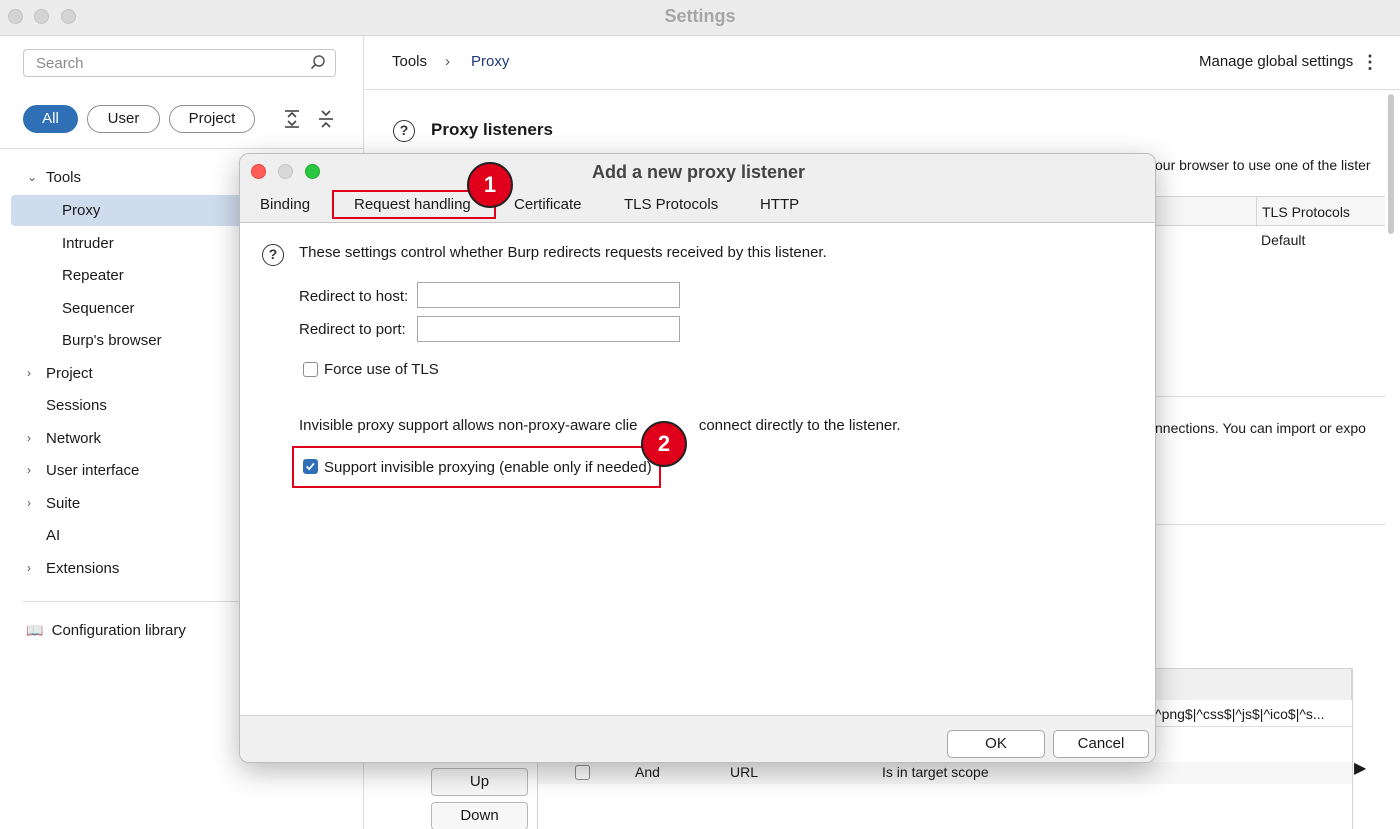 The height and width of the screenshot is (829, 1400). What do you see at coordinates (479, 815) in the screenshot?
I see `move-down-button: Down` at bounding box center [479, 815].